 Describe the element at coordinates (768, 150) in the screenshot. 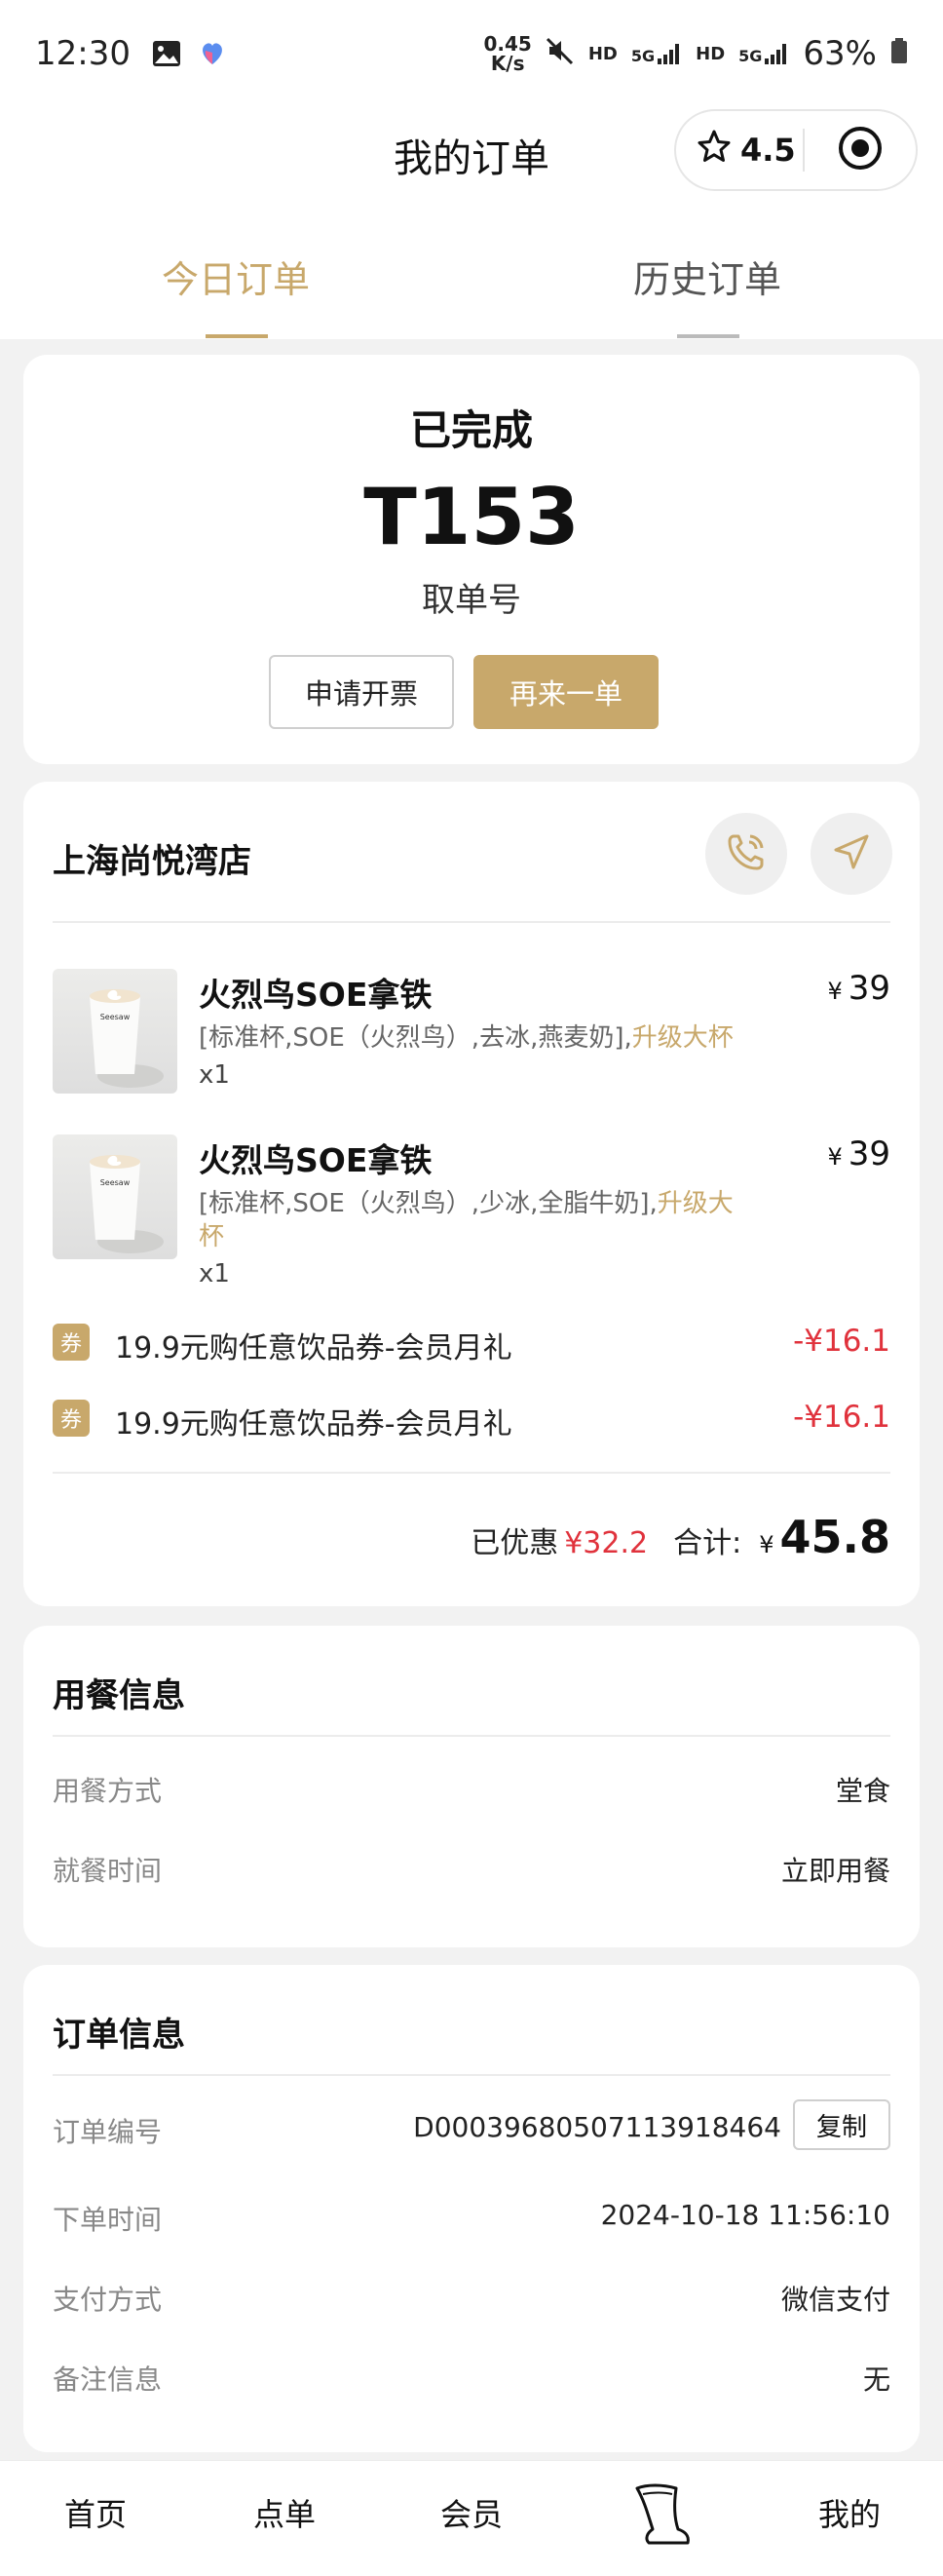

I see `rating-value: 4.5` at that location.